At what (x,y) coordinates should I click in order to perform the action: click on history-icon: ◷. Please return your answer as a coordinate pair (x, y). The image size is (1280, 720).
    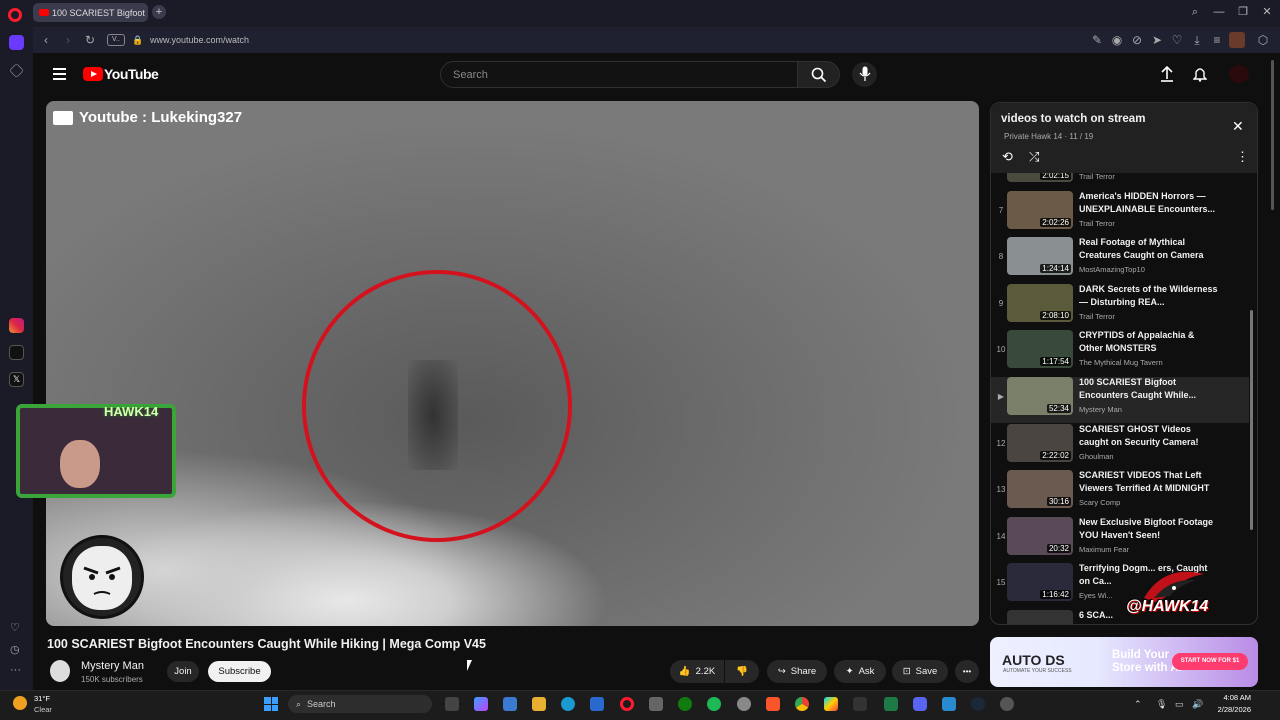
    Looking at the image, I should click on (15, 649).